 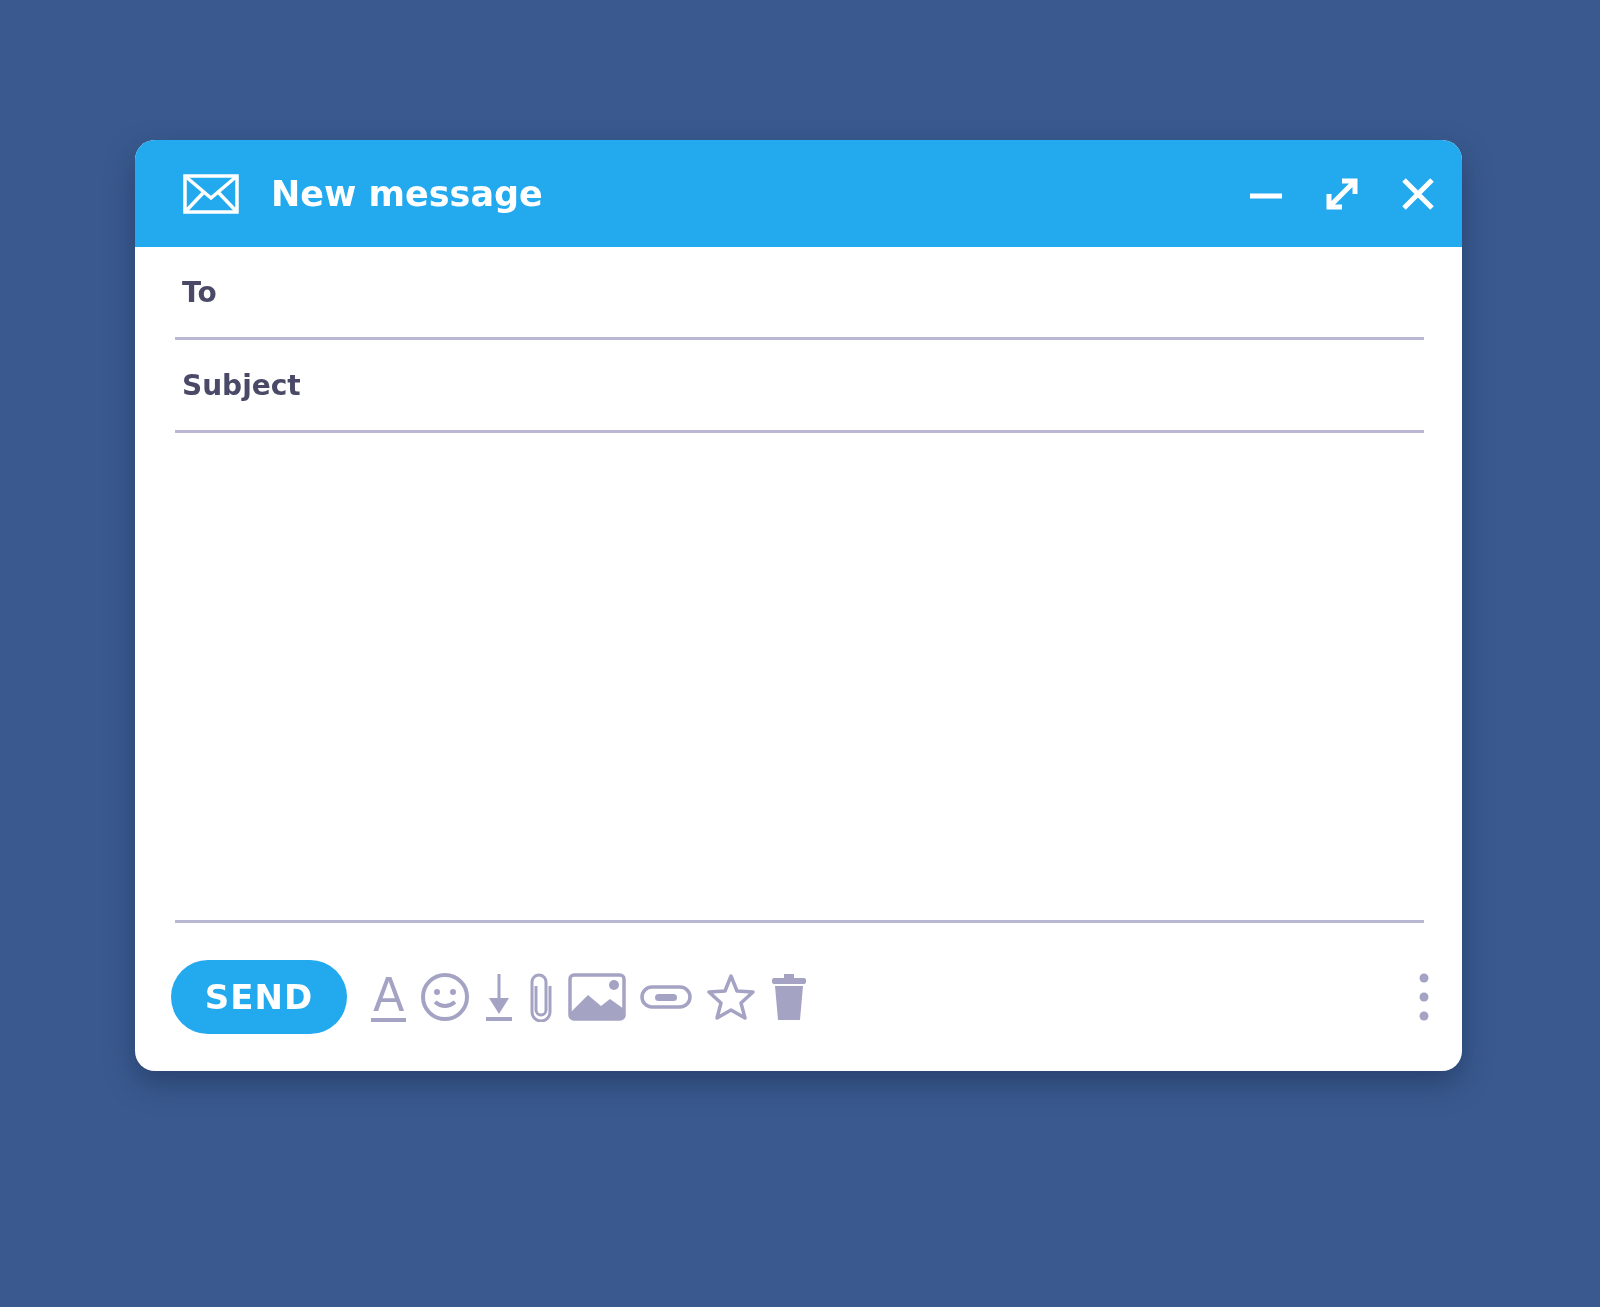 What do you see at coordinates (731, 997) in the screenshot?
I see `star-icon` at bounding box center [731, 997].